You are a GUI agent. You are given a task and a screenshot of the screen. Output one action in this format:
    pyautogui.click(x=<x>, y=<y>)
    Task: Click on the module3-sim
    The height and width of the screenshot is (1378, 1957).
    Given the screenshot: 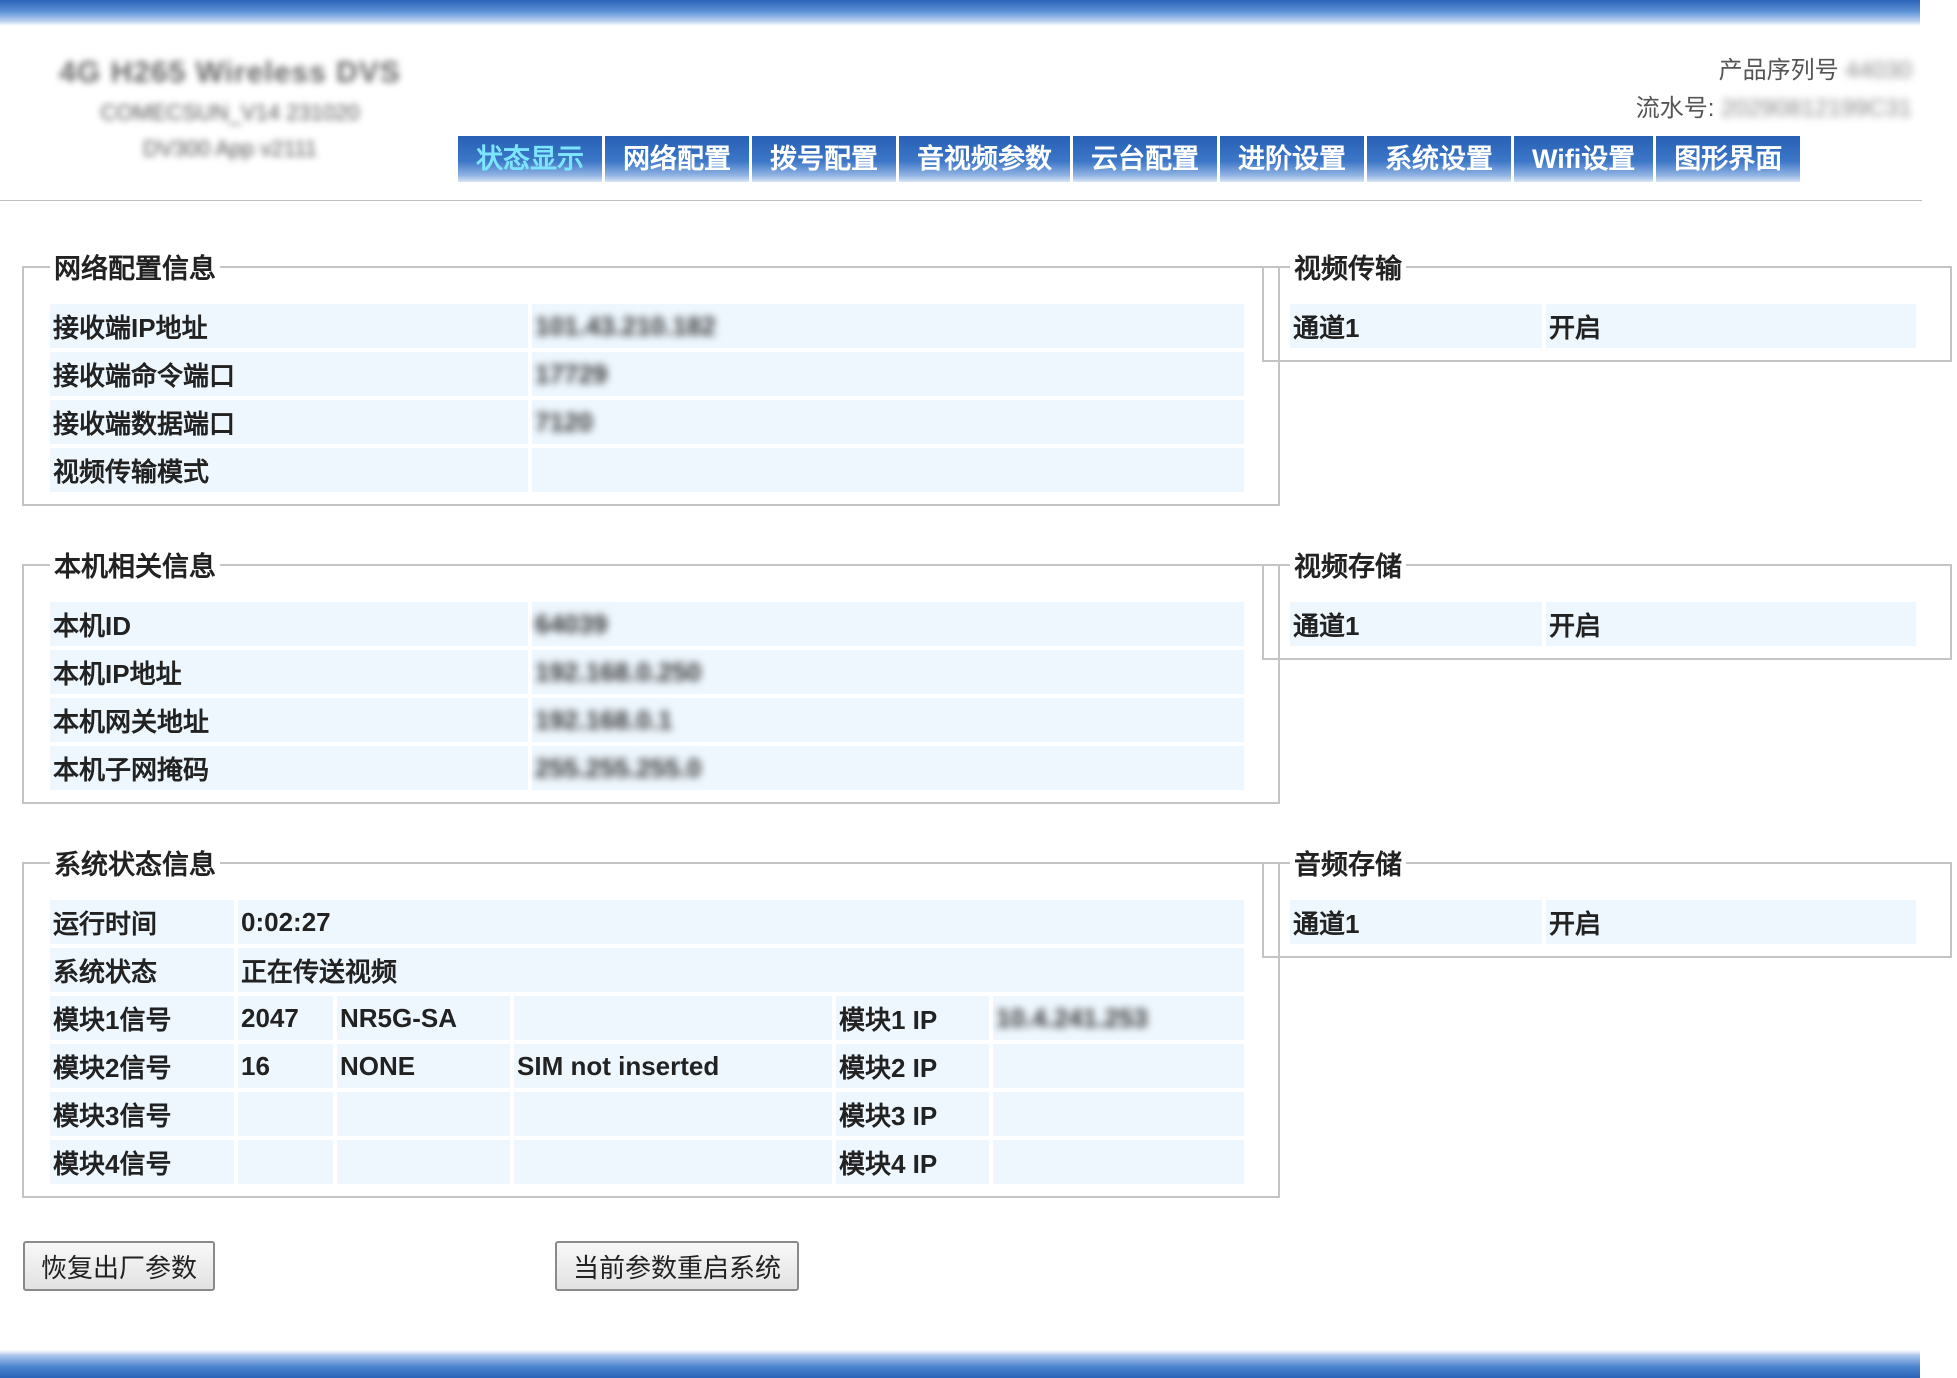 What is the action you would take?
    pyautogui.click(x=673, y=1114)
    